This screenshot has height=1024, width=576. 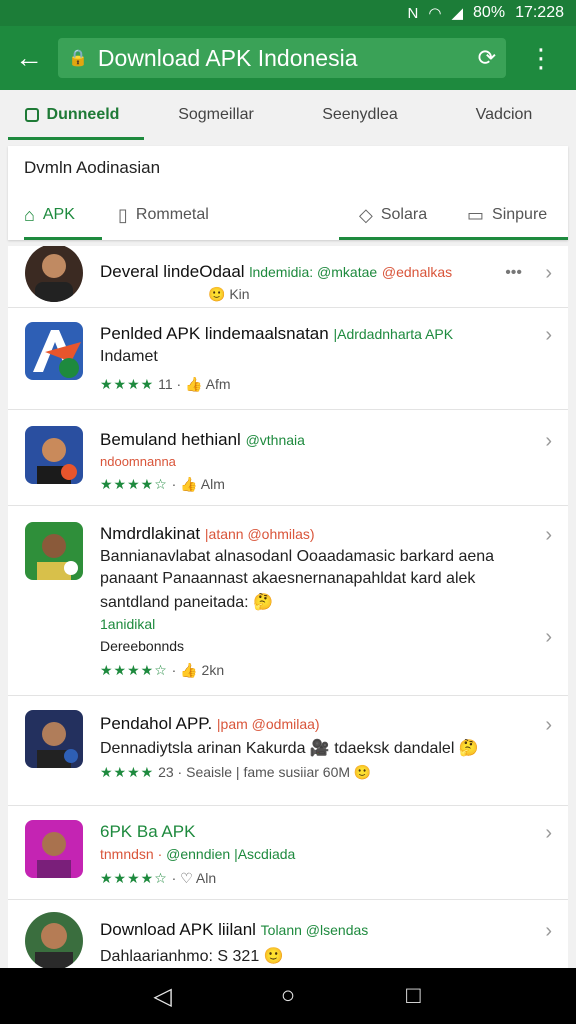 I want to click on card-title: Dvmln Aodinasian, so click(x=92, y=167).